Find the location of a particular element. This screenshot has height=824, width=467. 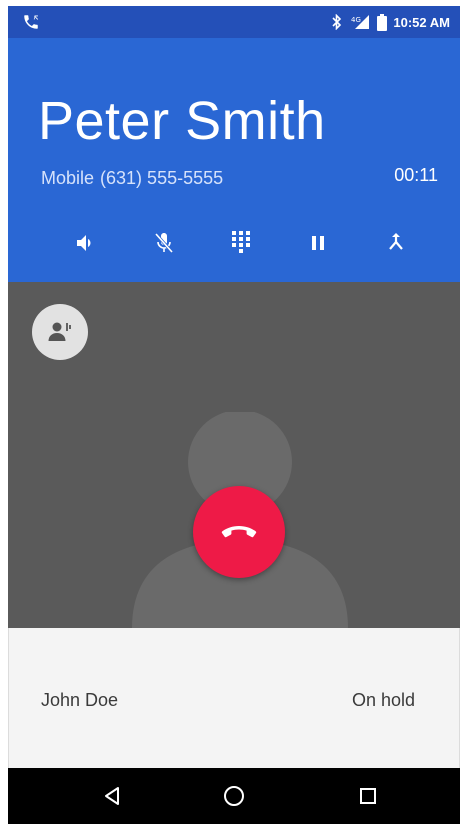

speaker-button is located at coordinates (86, 243).